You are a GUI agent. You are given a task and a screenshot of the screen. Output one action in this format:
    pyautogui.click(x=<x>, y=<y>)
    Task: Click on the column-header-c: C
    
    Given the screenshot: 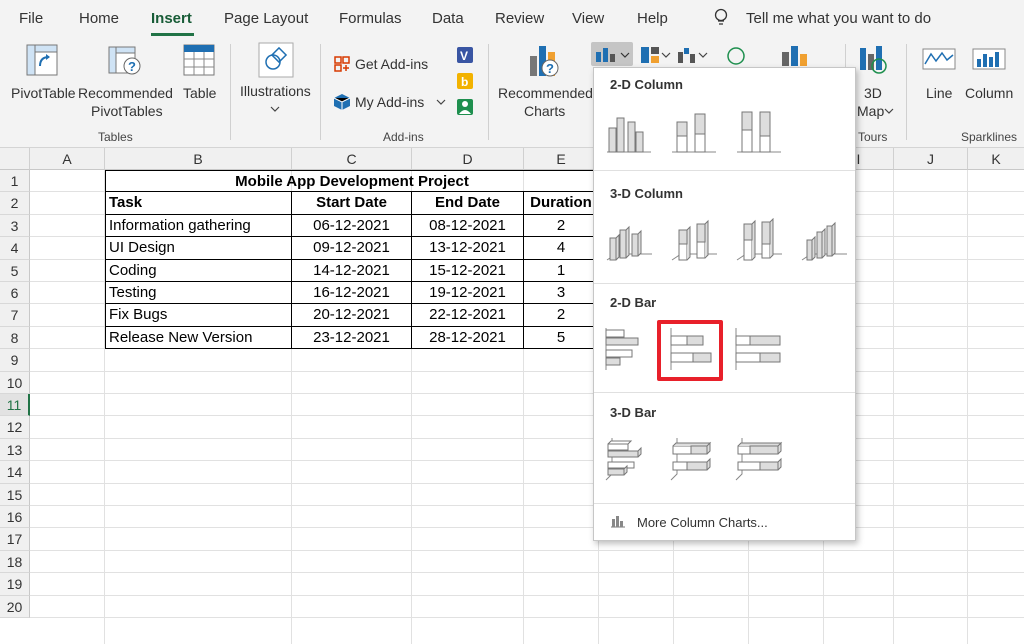 What is the action you would take?
    pyautogui.click(x=352, y=159)
    